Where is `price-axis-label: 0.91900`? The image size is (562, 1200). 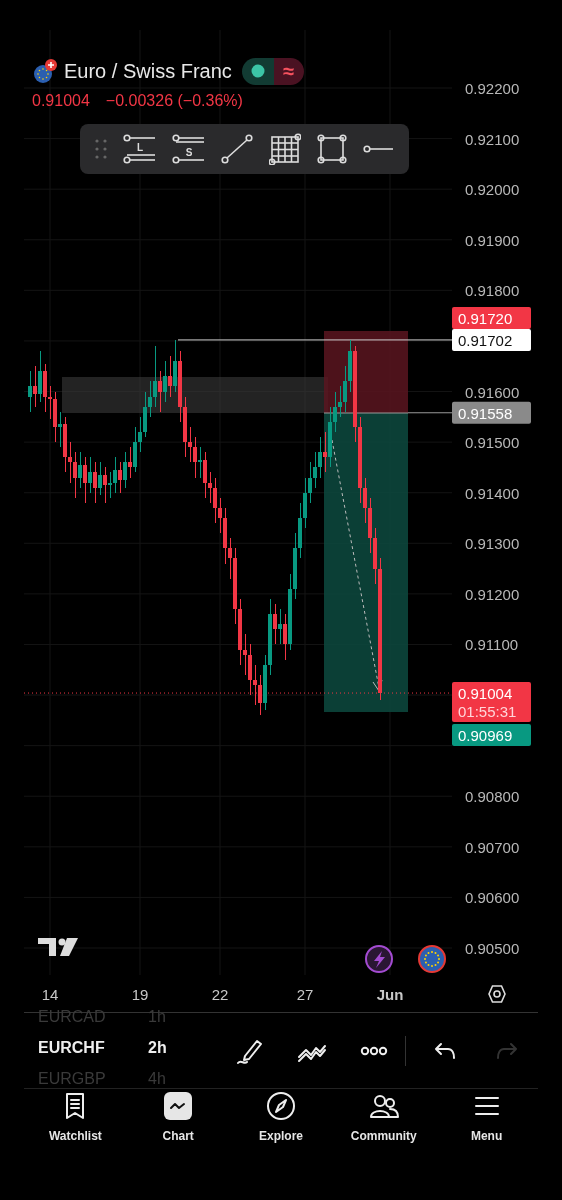
price-axis-label: 0.91900 is located at coordinates (492, 240).